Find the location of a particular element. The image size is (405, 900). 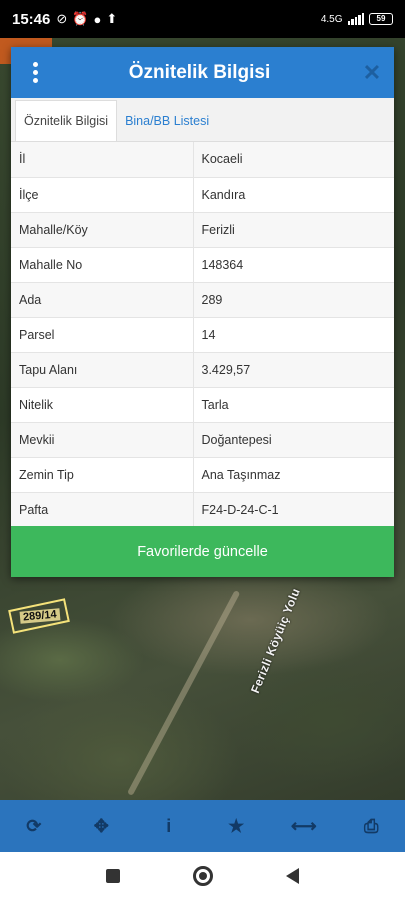

more-vert-icon is located at coordinates (35, 72).